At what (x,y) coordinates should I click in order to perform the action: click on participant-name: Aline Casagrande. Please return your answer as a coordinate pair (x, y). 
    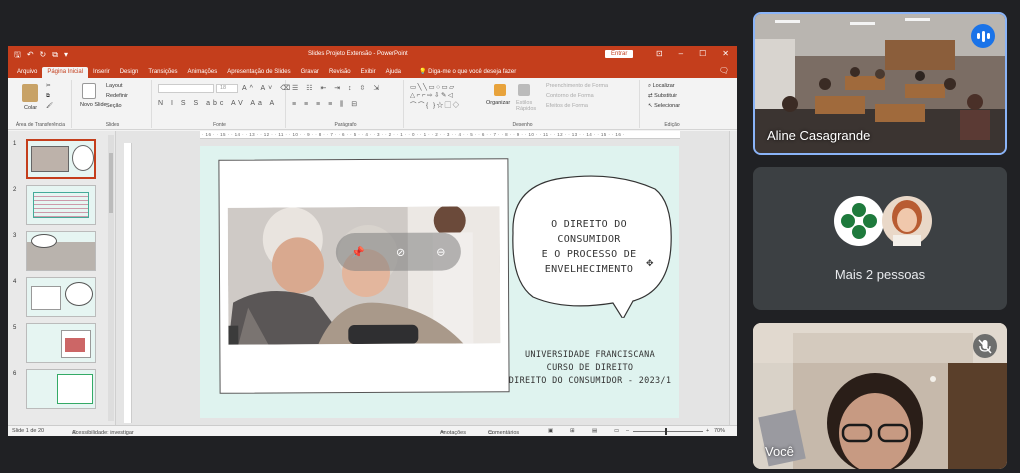
    Looking at the image, I should click on (819, 135).